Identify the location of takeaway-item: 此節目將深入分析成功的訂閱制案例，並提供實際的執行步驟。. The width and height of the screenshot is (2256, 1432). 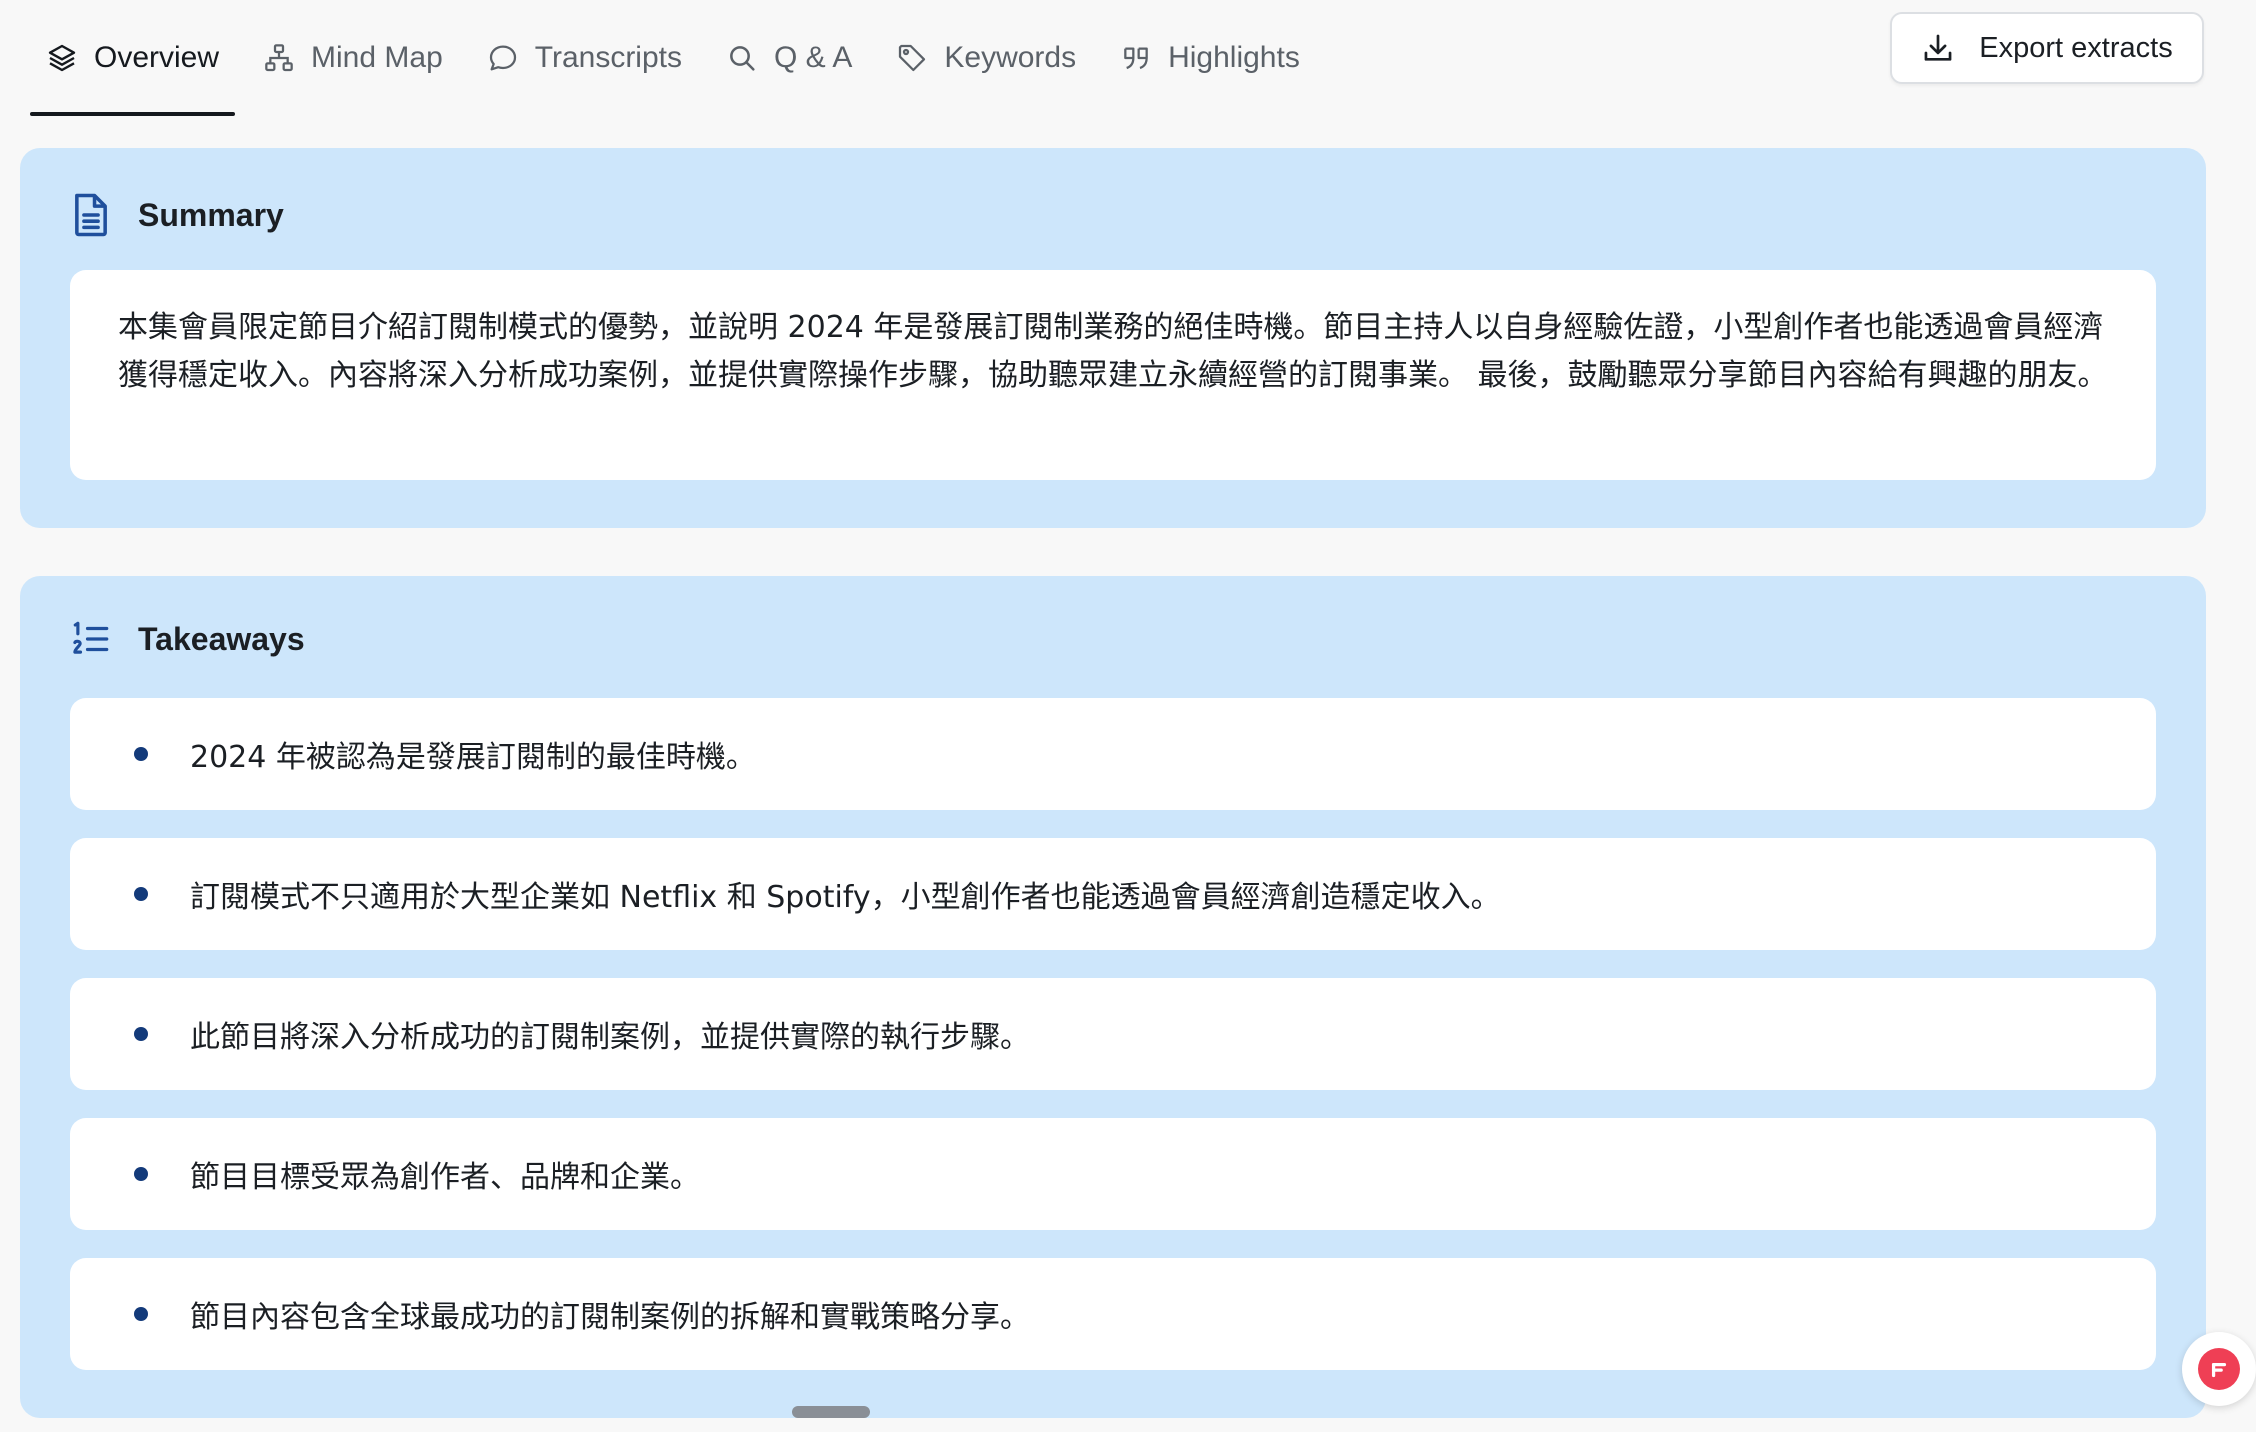
(1113, 1034).